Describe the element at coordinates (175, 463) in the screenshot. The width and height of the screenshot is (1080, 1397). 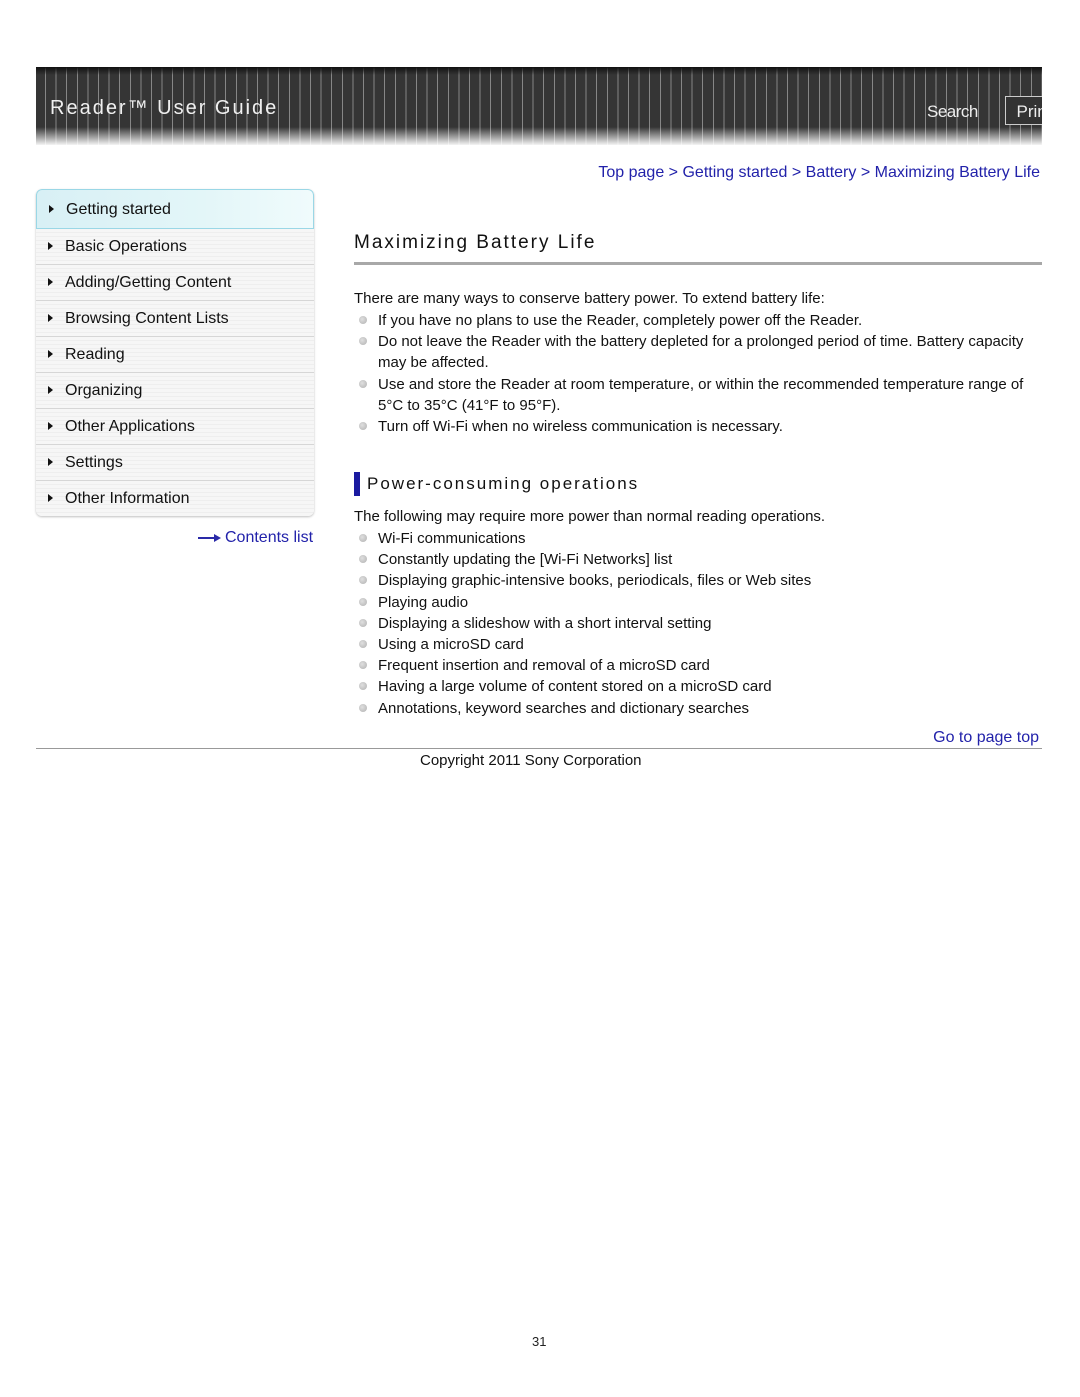
I see `sidebar-item-settings: Settings` at that location.